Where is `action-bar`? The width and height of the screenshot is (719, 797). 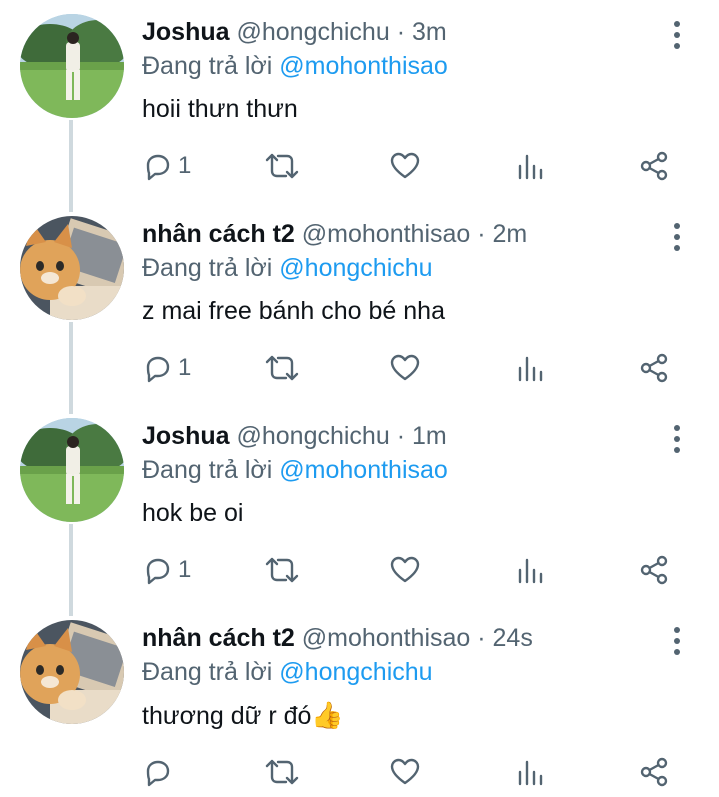 action-bar is located at coordinates (359, 772).